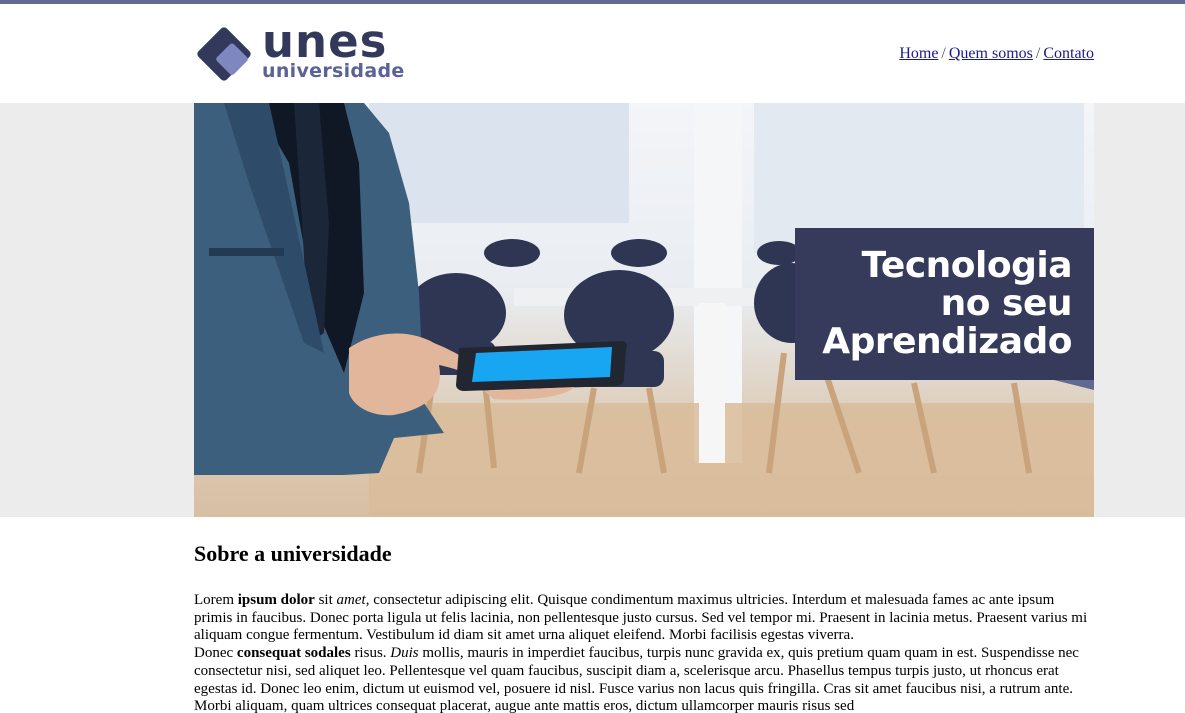  What do you see at coordinates (1006, 303) in the screenshot?
I see `tagline-line-2: no seu` at bounding box center [1006, 303].